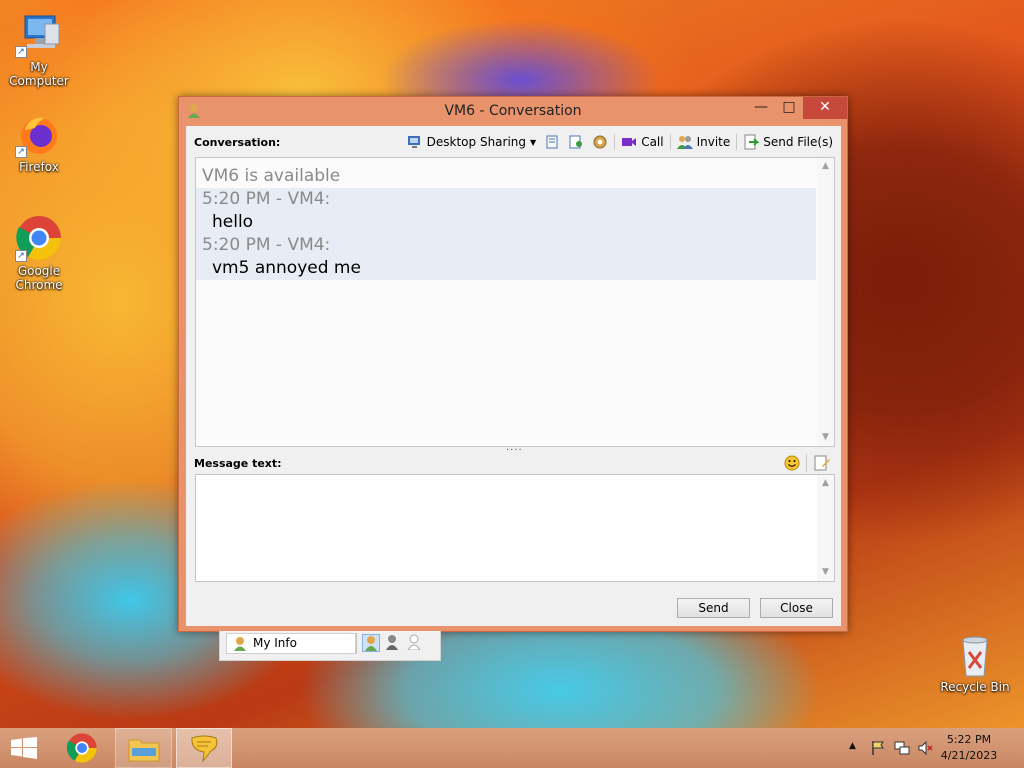 The image size is (1024, 768). I want to click on maximize-button: □, so click(789, 108).